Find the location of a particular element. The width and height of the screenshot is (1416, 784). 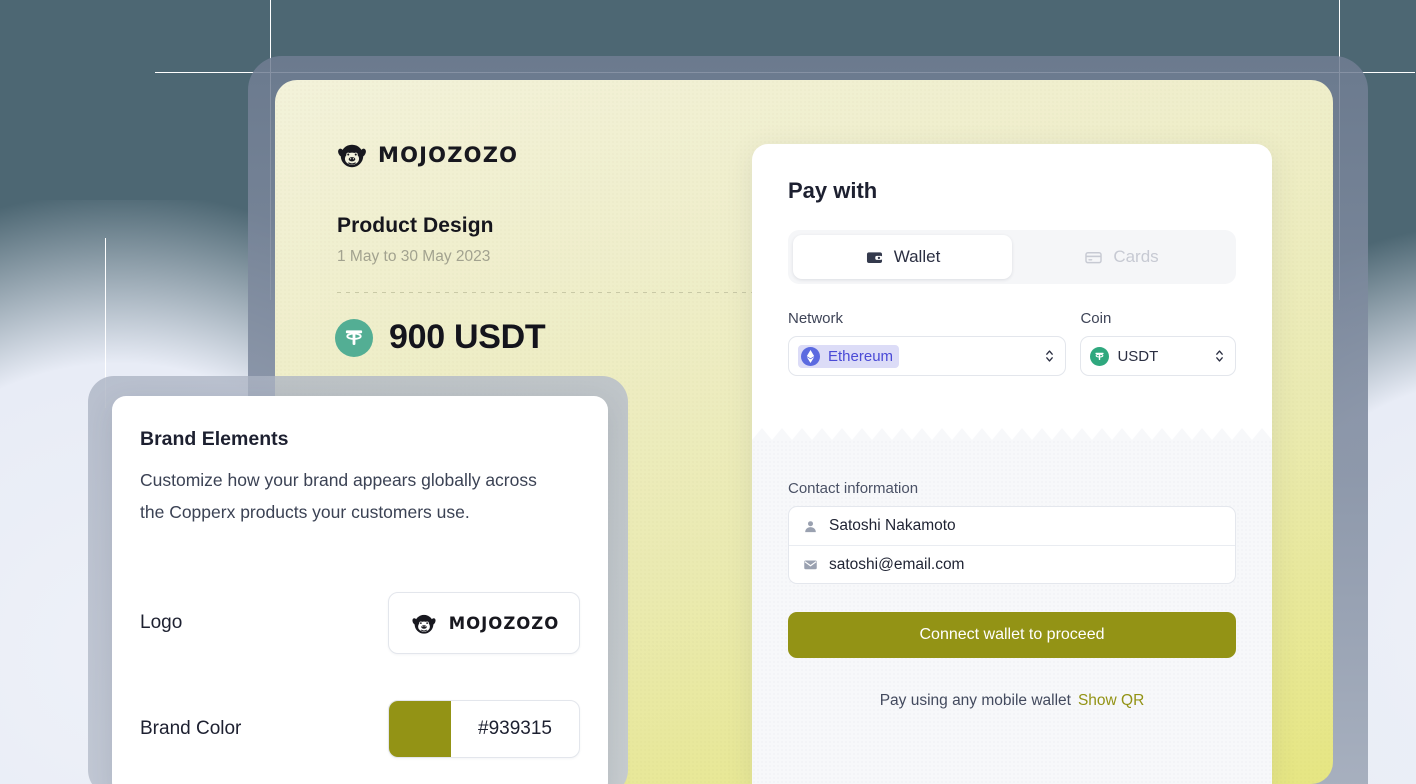

brand-color-row: Brand Color #939315 is located at coordinates (360, 729).